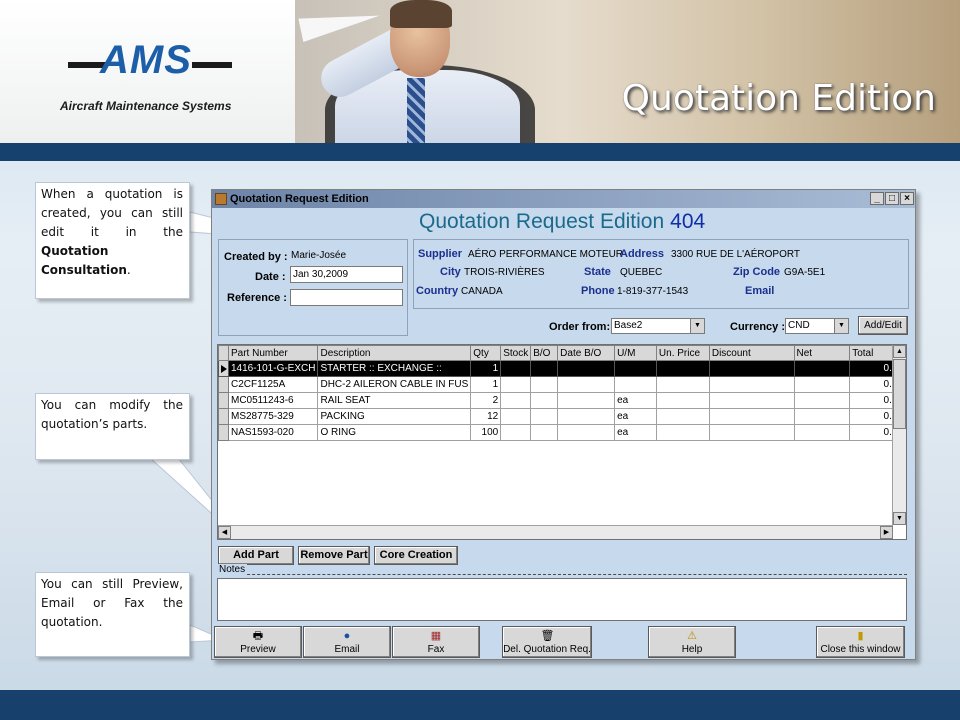  Describe the element at coordinates (886, 532) in the screenshot. I see `scroll-right-icon: ▶` at that location.